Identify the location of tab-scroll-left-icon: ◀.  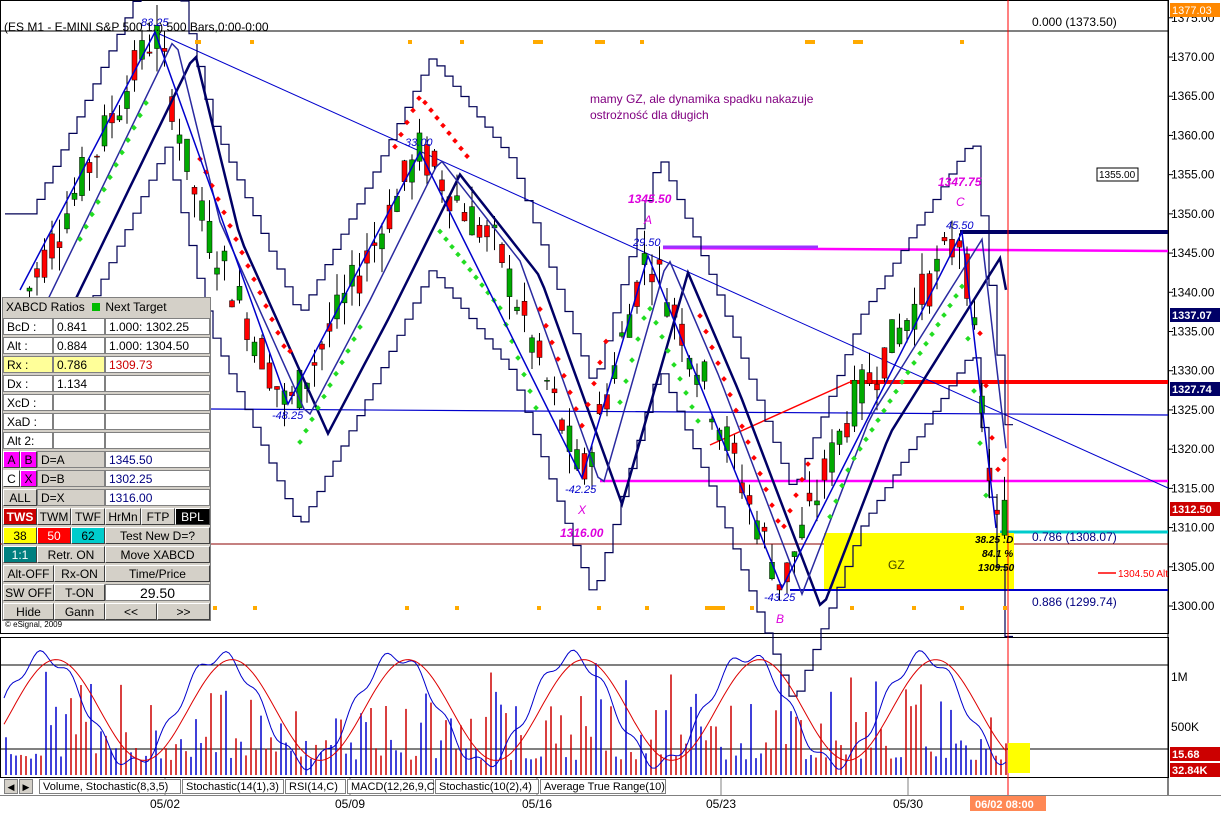
(11, 786).